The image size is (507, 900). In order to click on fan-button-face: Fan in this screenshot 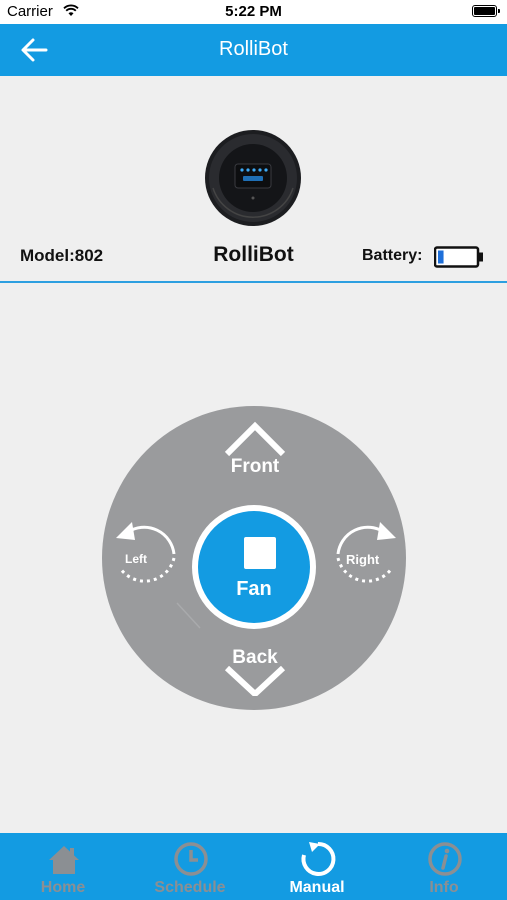, I will do `click(254, 567)`.